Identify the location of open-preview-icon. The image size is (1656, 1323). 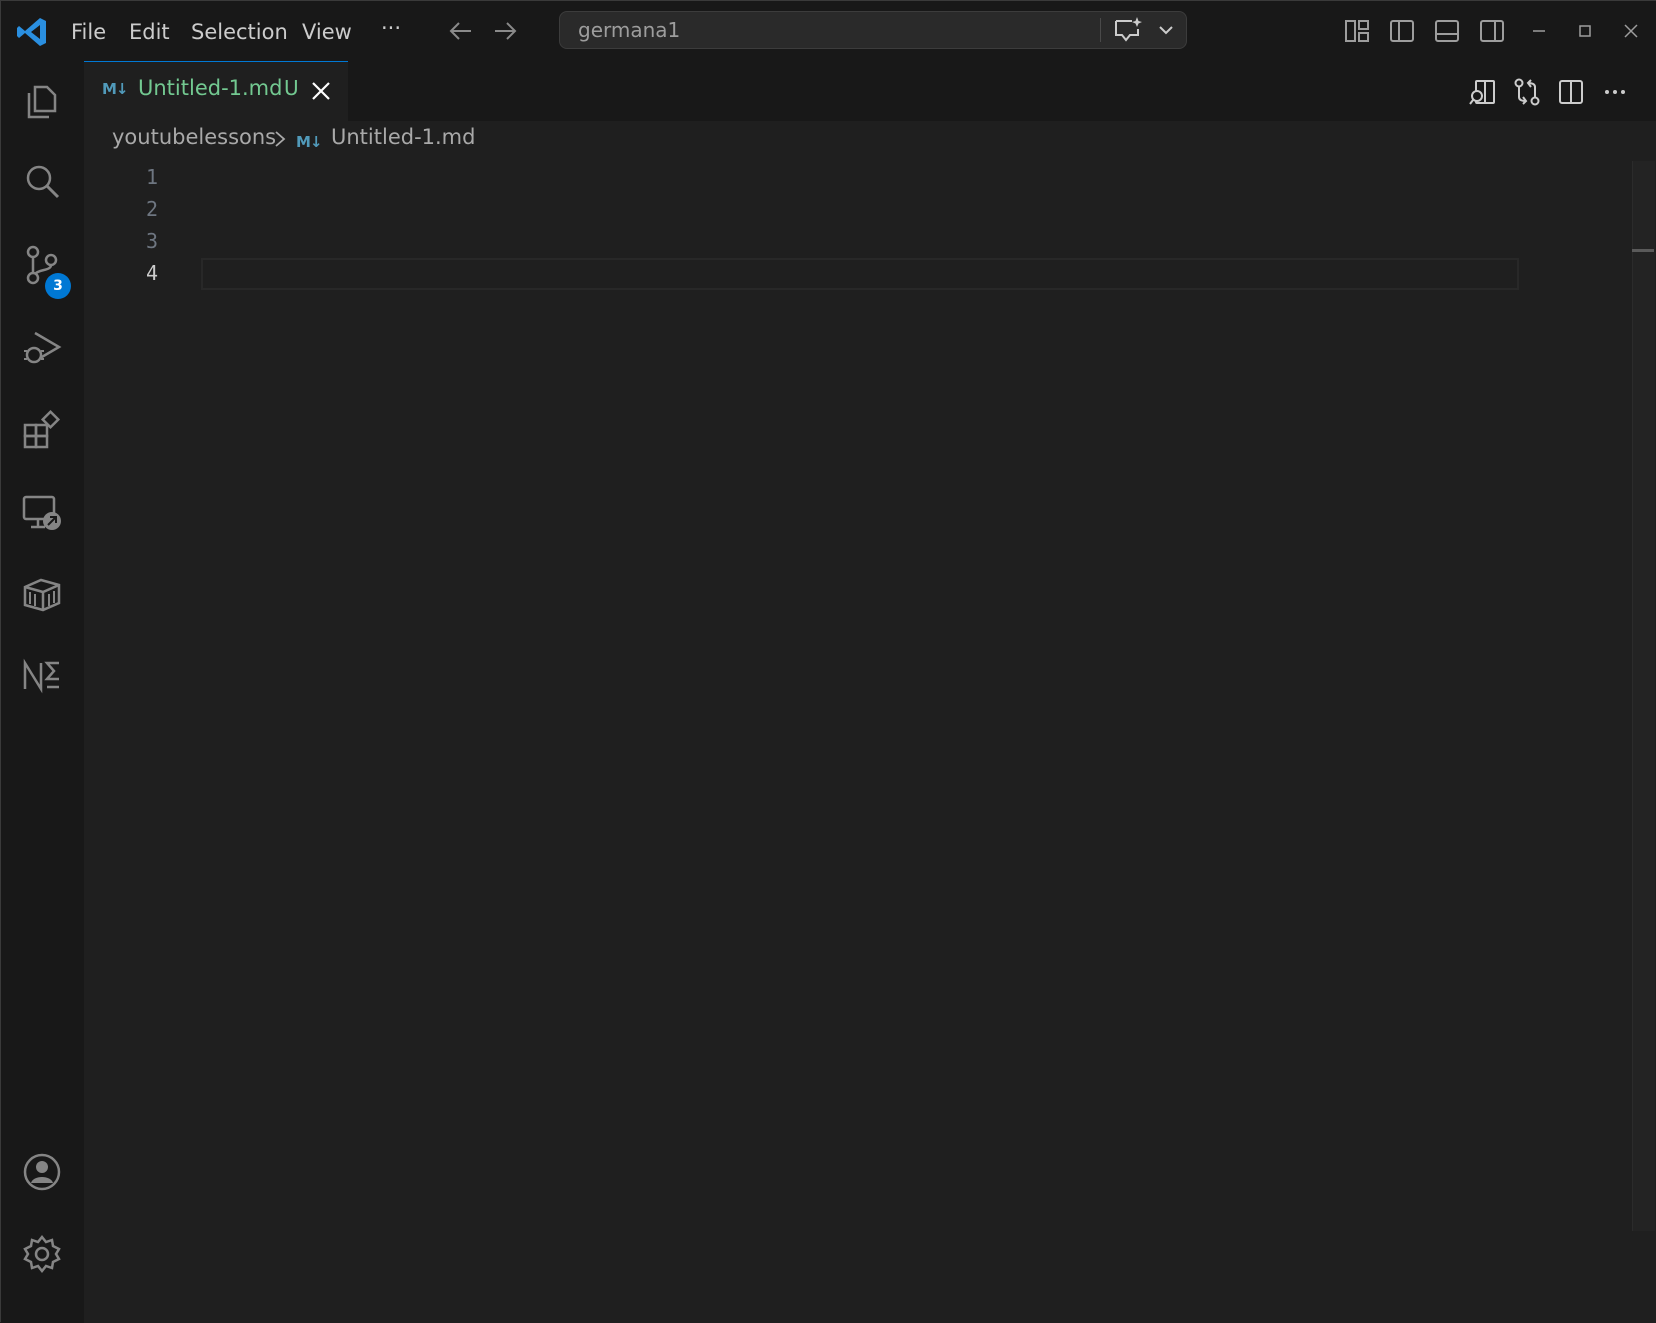
(1483, 92).